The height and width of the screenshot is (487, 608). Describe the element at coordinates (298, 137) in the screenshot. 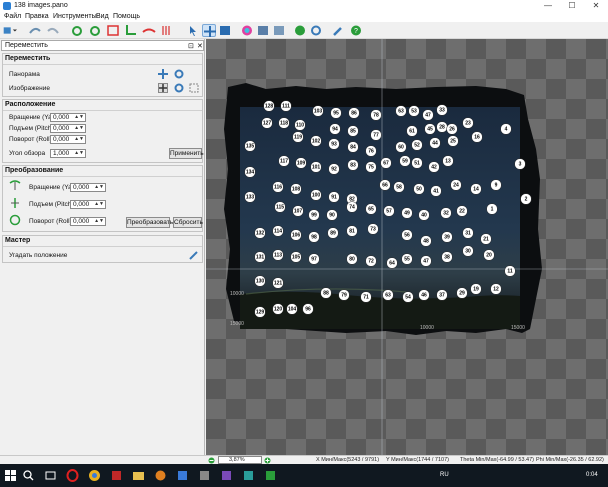

I see `control-point: 119` at that location.